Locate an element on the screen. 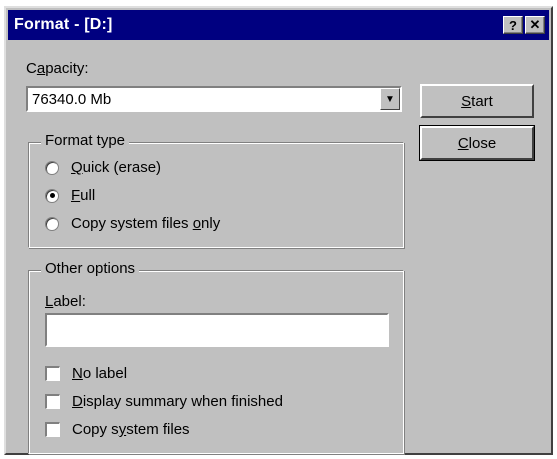 The width and height of the screenshot is (557, 459). checkbox-copy-system-files: Copy system files is located at coordinates (117, 429).